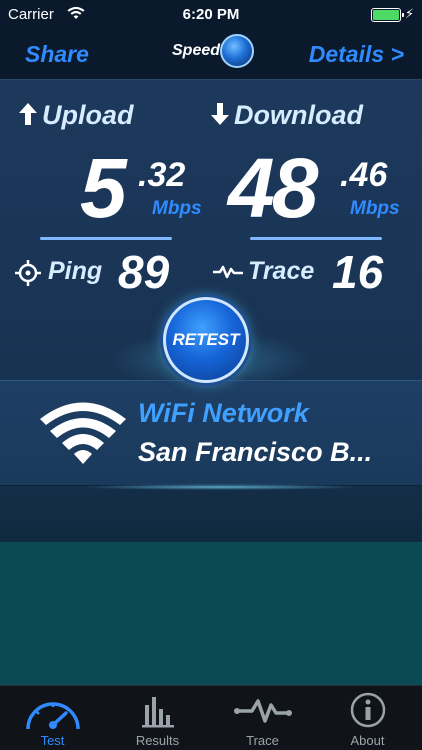  Describe the element at coordinates (88, 115) in the screenshot. I see `upload-label: Upload` at that location.